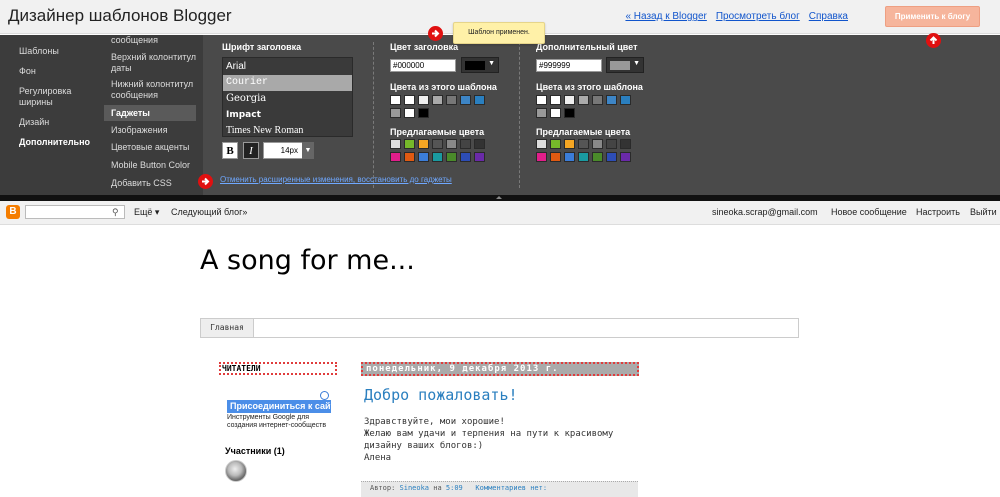  I want to click on tab-home: Главная, so click(227, 328).